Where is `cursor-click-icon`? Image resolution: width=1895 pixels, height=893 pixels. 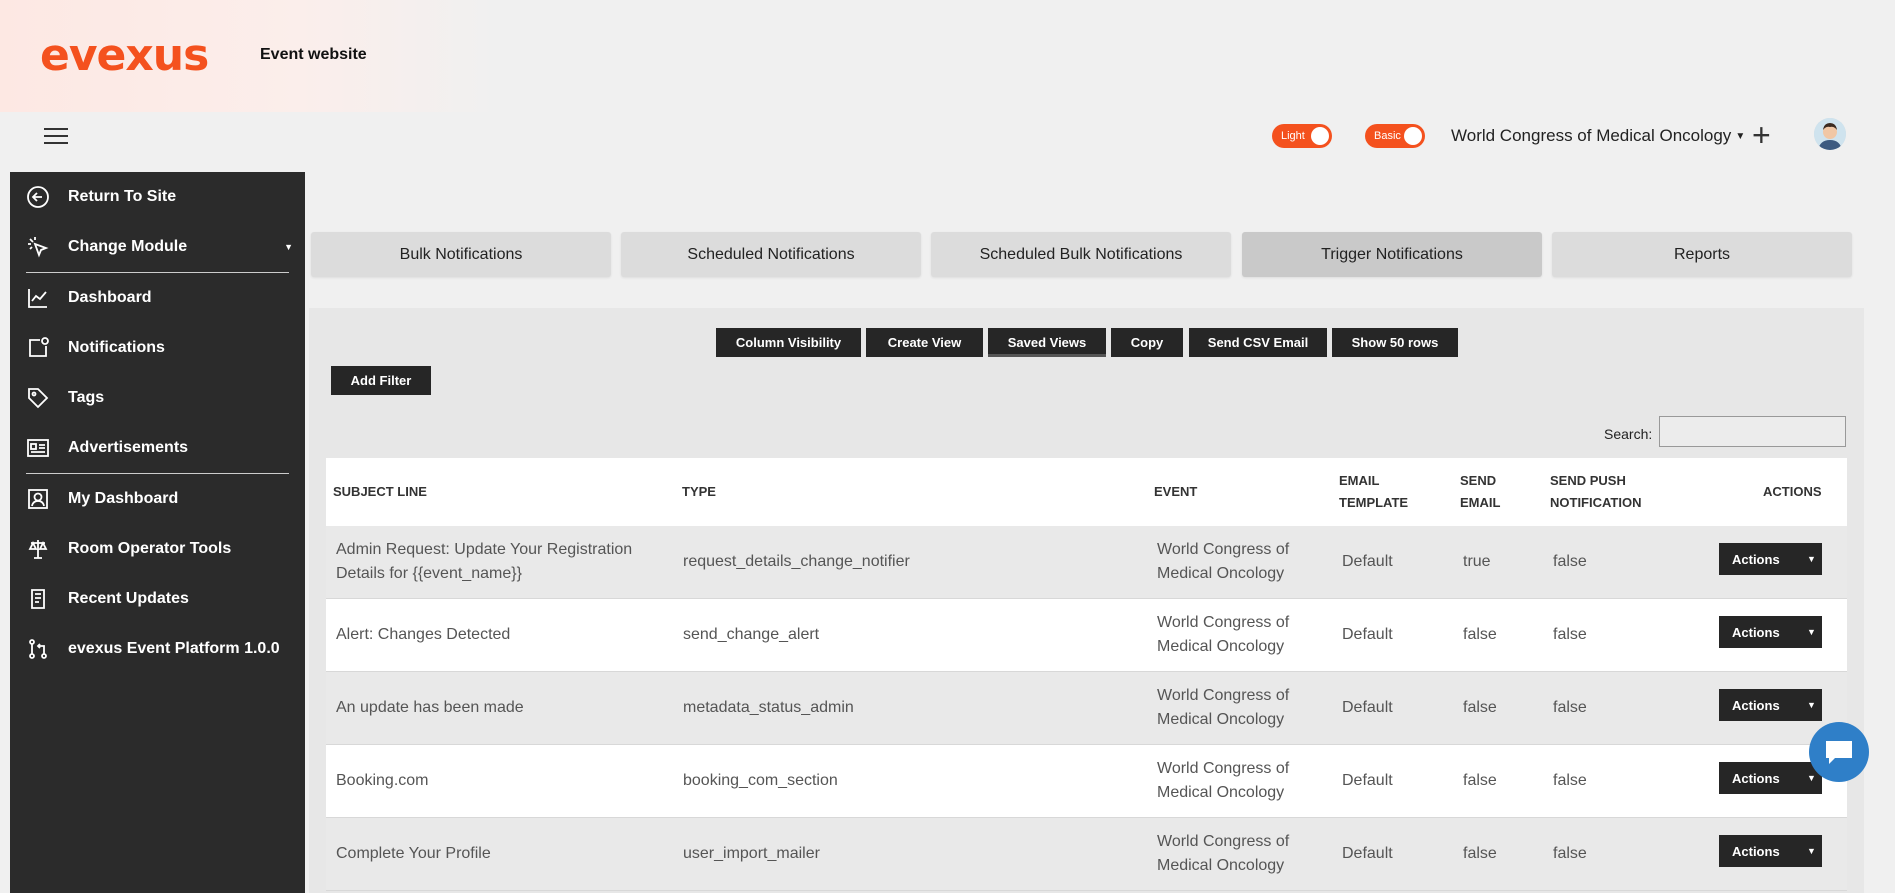 cursor-click-icon is located at coordinates (38, 247).